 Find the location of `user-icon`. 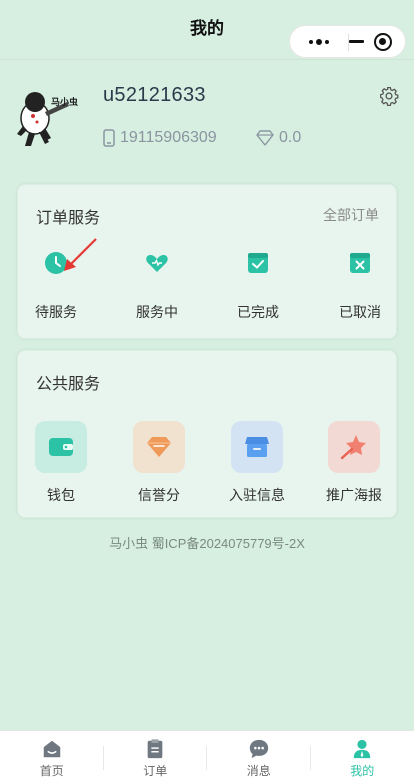

user-icon is located at coordinates (362, 749).